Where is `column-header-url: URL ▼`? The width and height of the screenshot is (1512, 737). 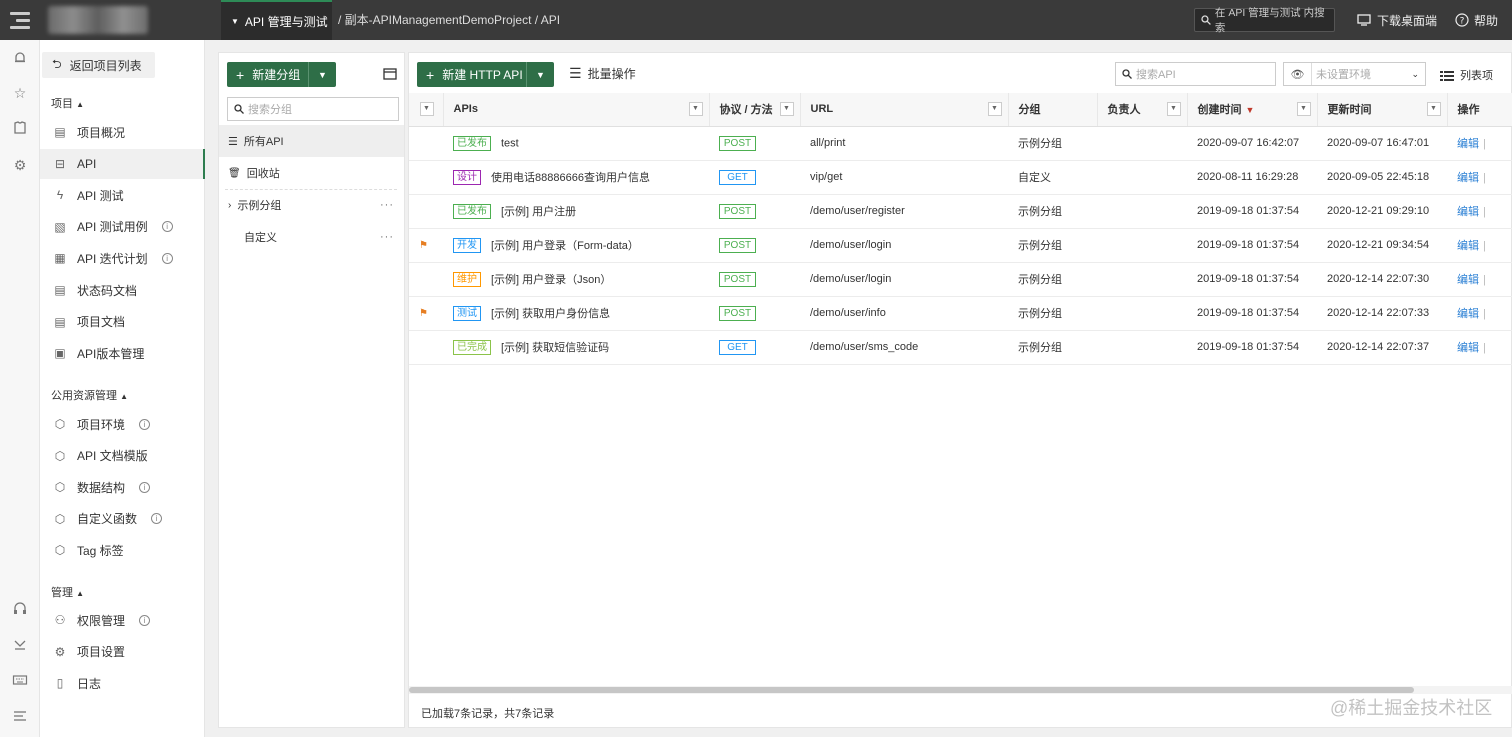
column-header-url: URL ▼ is located at coordinates (904, 110).